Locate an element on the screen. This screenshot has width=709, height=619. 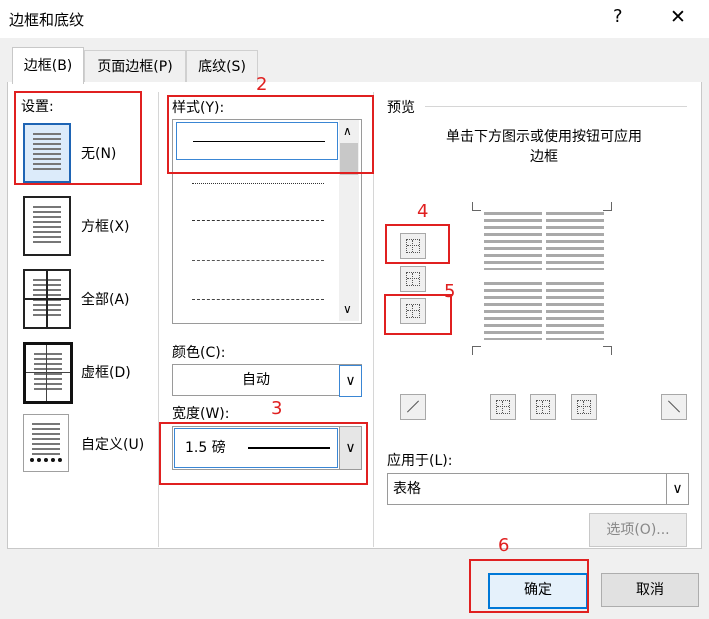
setting-box-icon is located at coordinates (47, 226).